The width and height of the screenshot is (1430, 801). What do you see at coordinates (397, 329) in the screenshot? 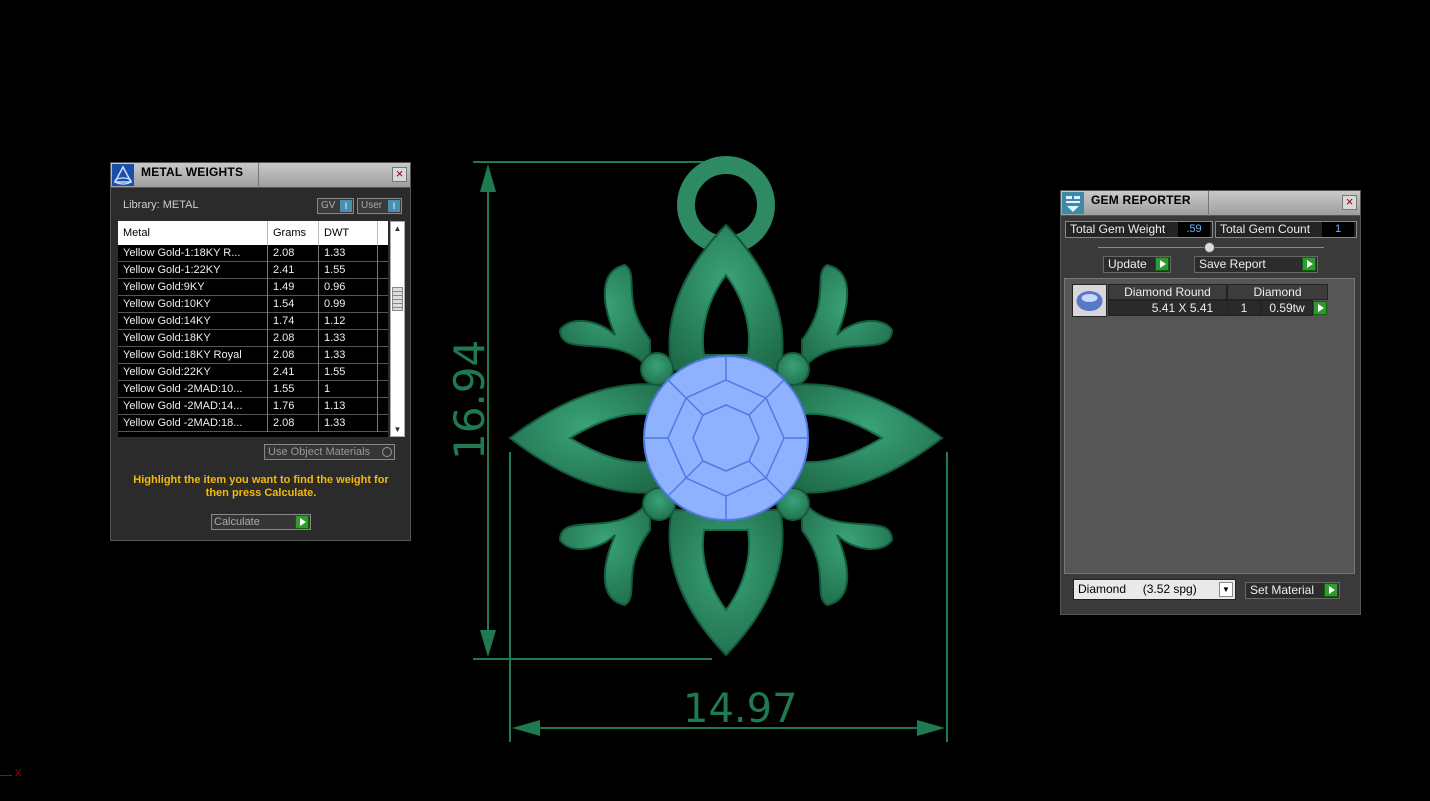
I see `metal-table-scrollbar: ▲ ▼` at bounding box center [397, 329].